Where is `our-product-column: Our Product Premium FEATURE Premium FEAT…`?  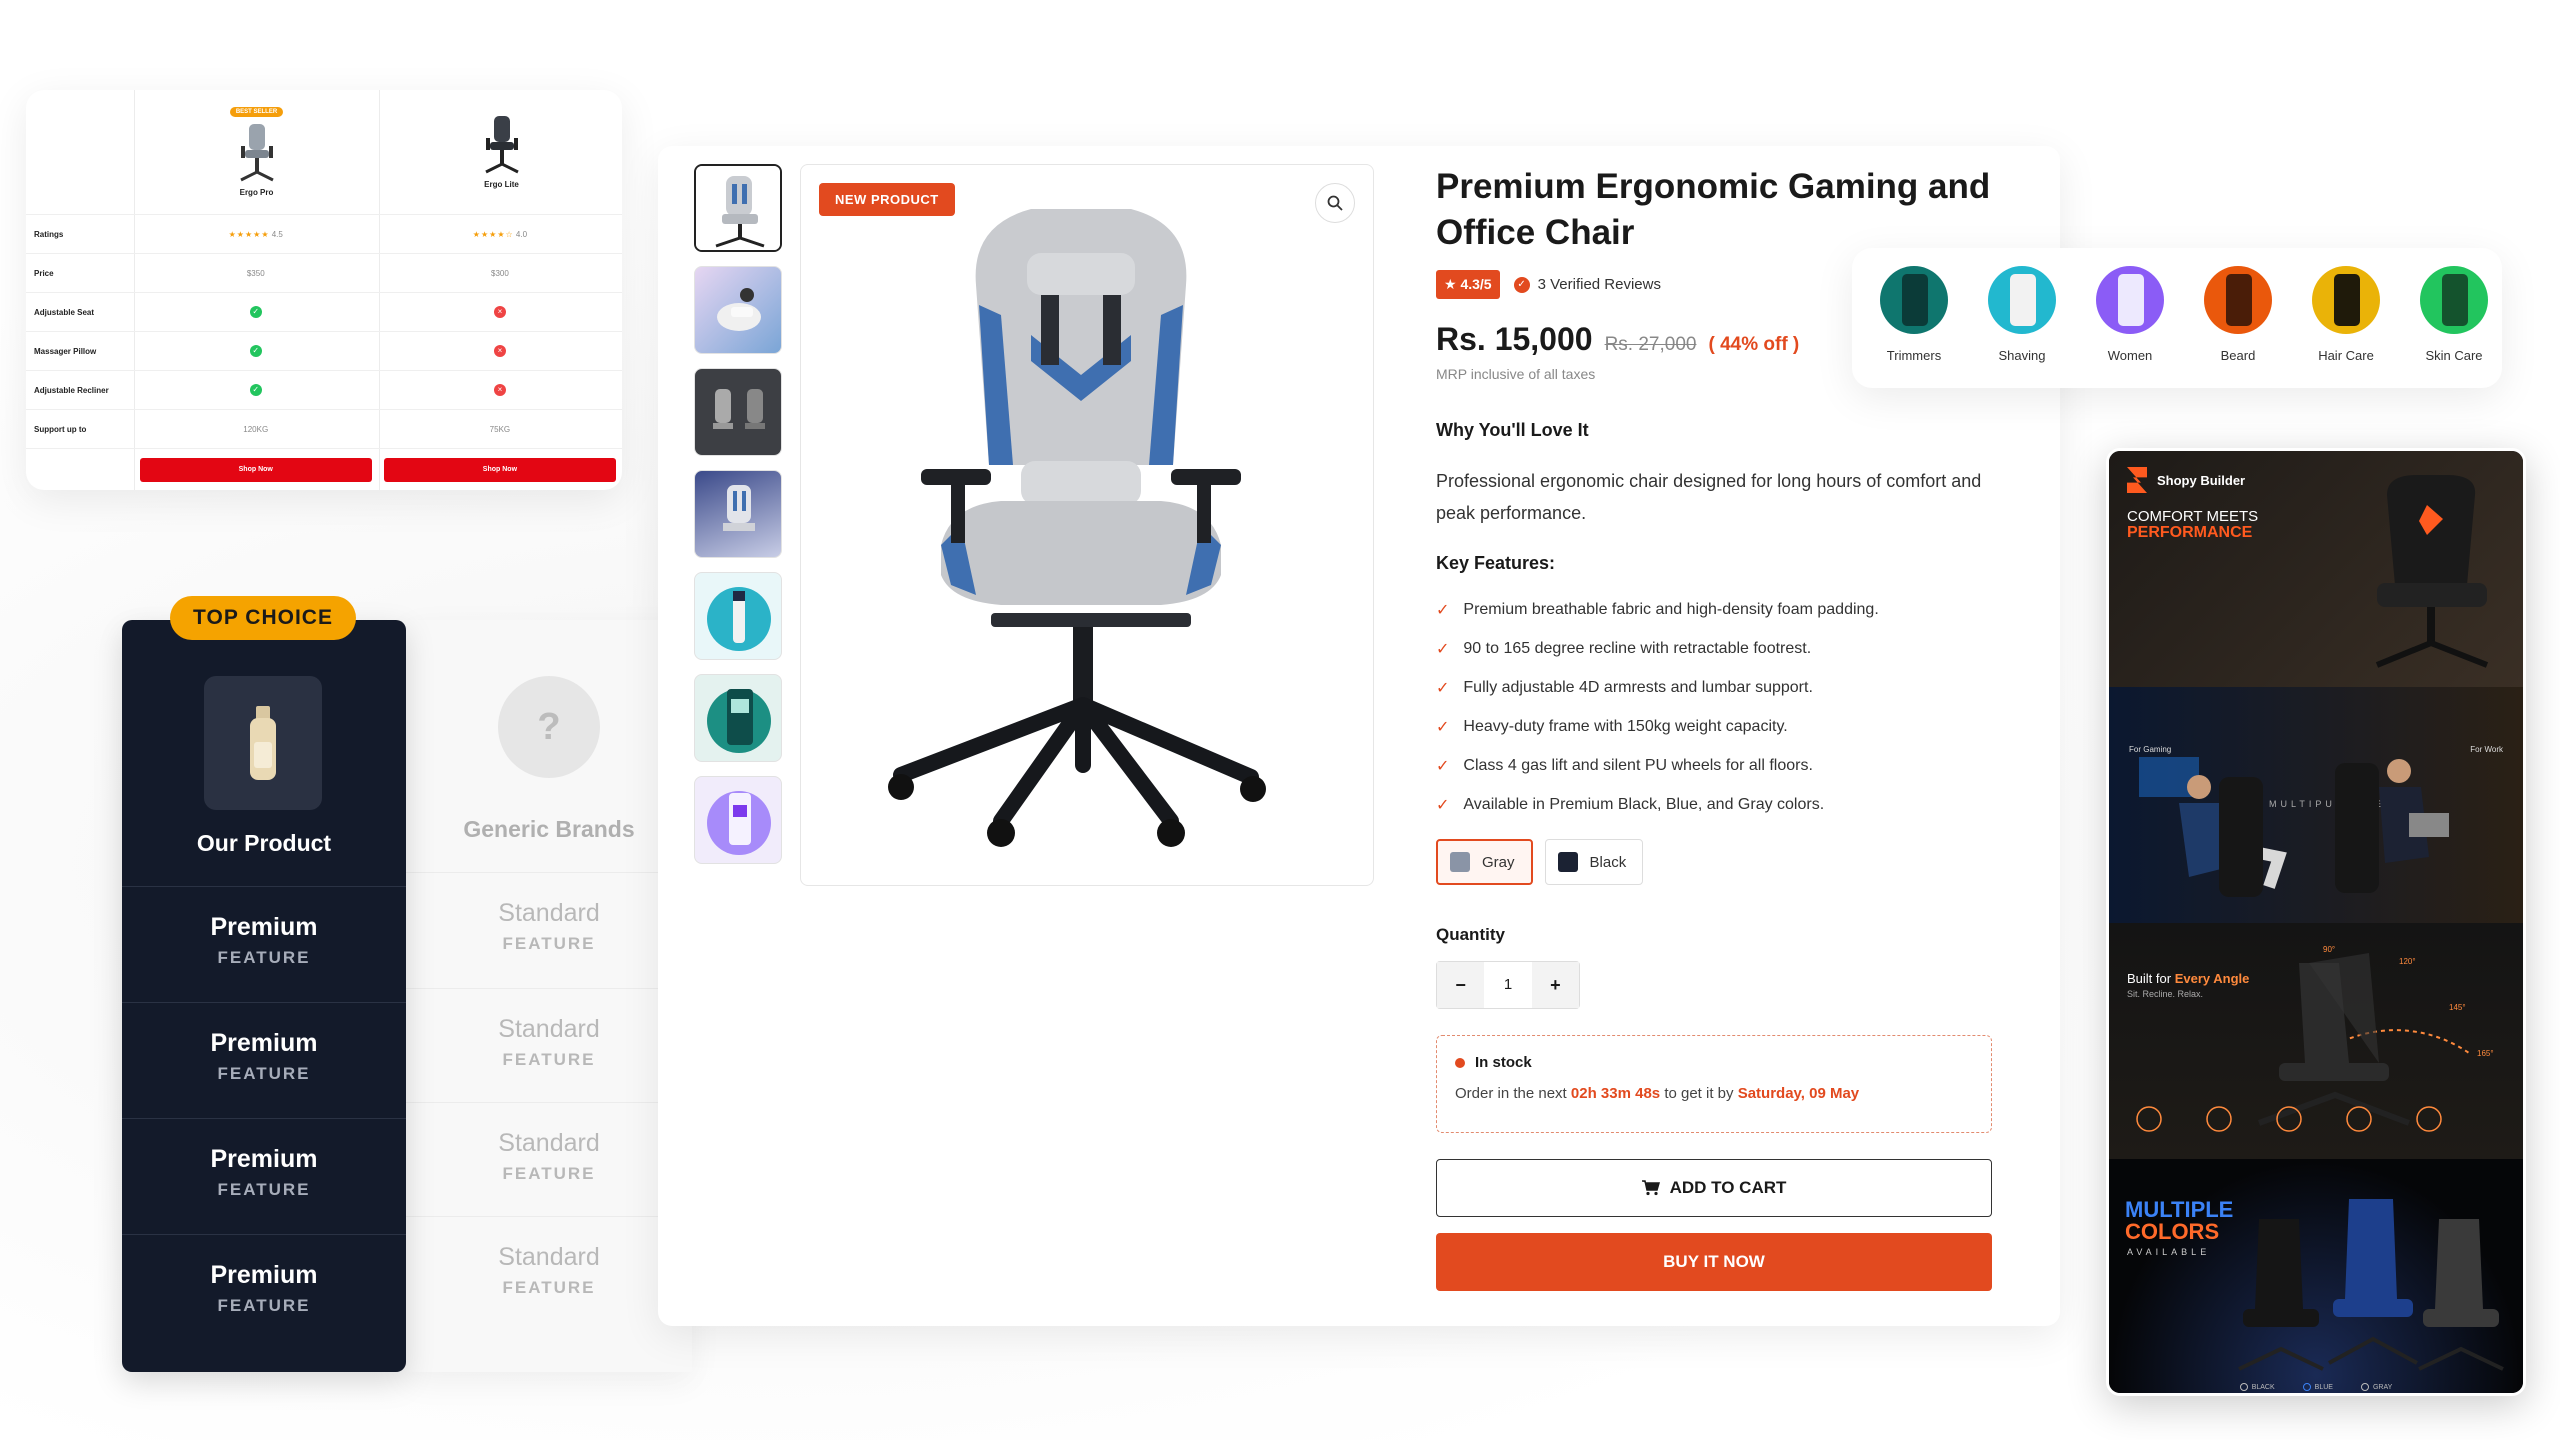 our-product-column: Our Product Premium FEATURE Premium FEAT… is located at coordinates (264, 996).